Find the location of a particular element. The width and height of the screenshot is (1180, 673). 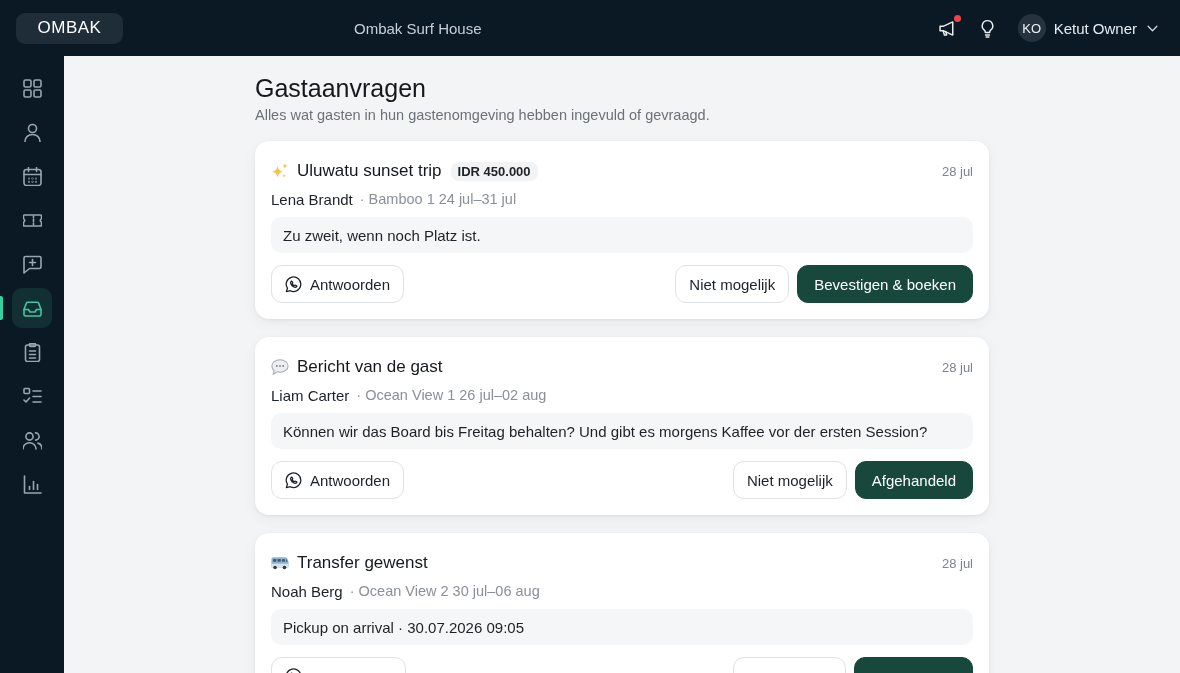

booking-details: · Bamboo 1 24 jul–31 jul is located at coordinates (438, 199).